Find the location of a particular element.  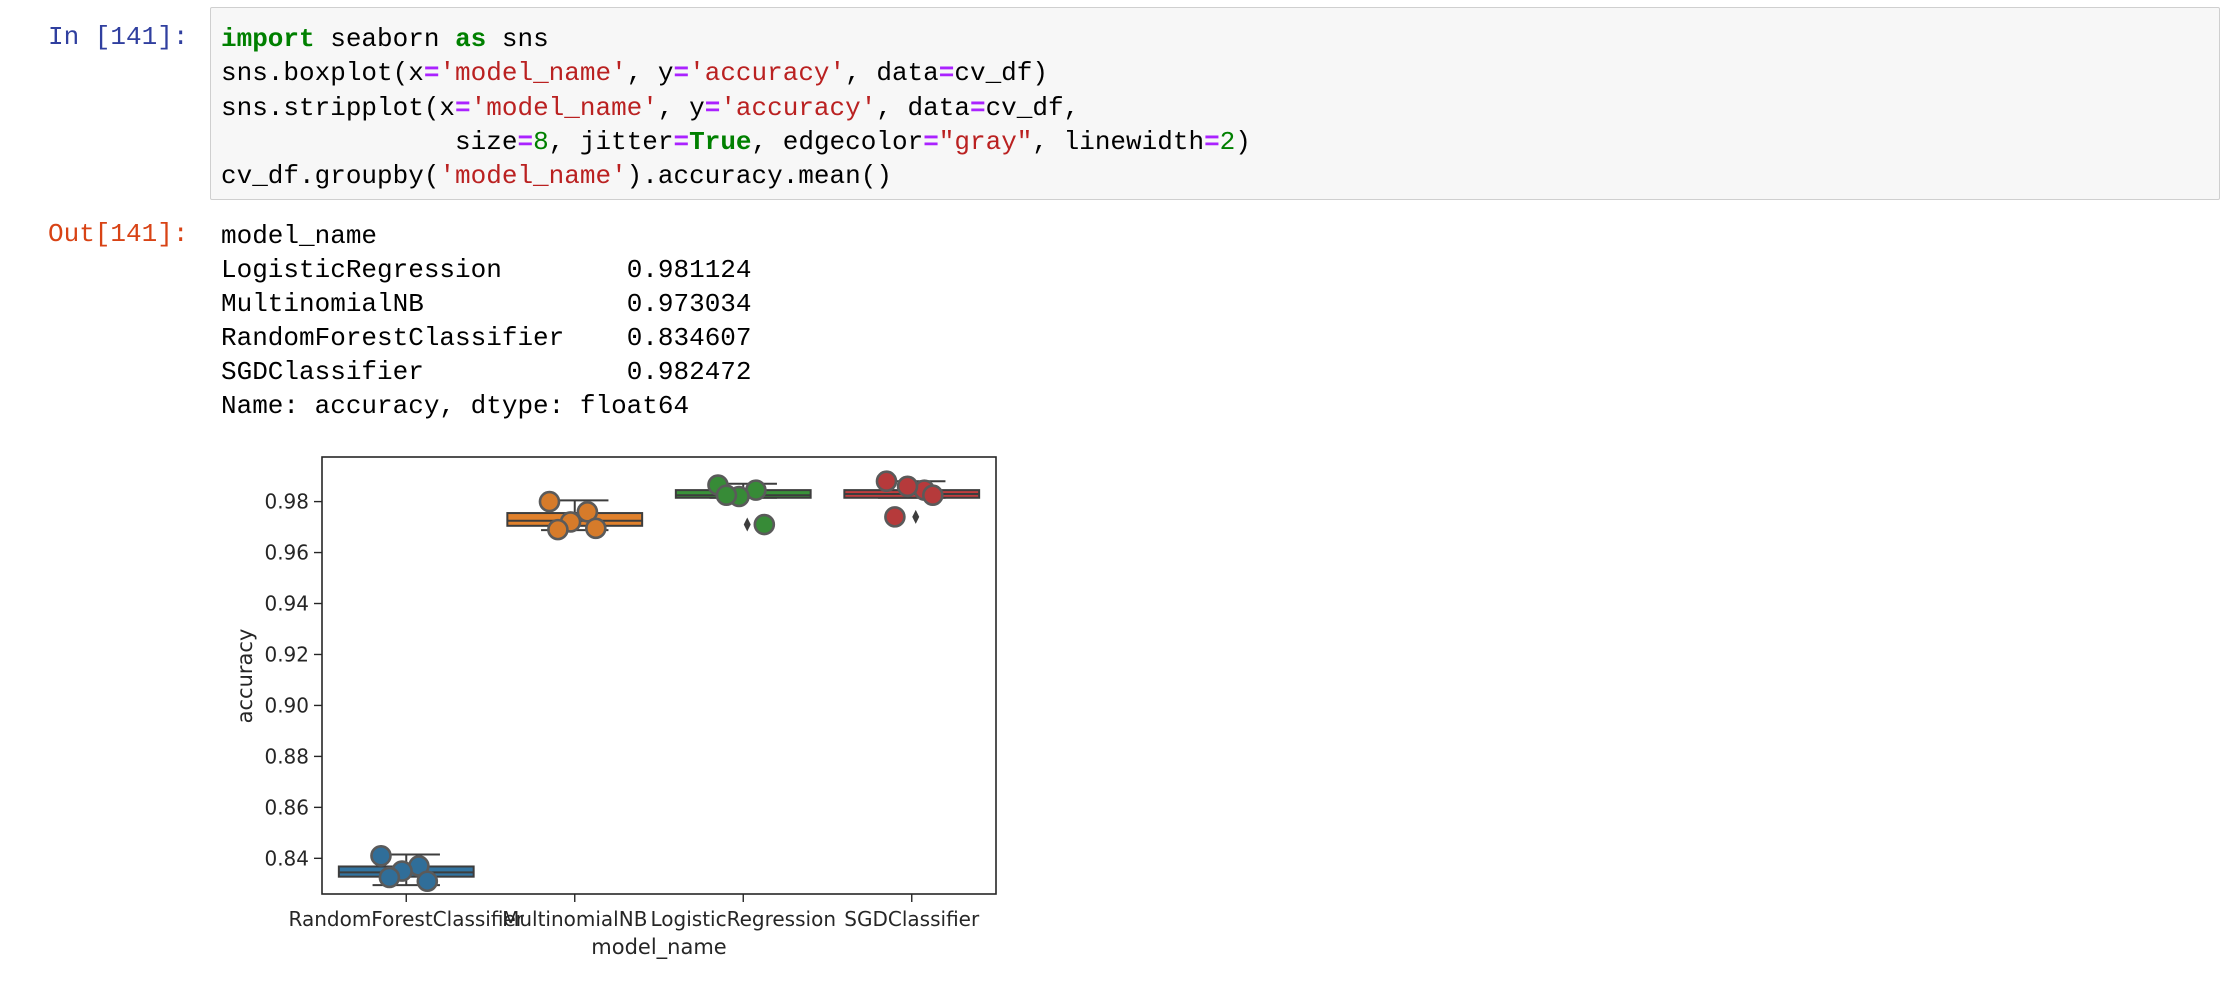

code-line-1: import seaborn as sns is located at coordinates (385, 39).